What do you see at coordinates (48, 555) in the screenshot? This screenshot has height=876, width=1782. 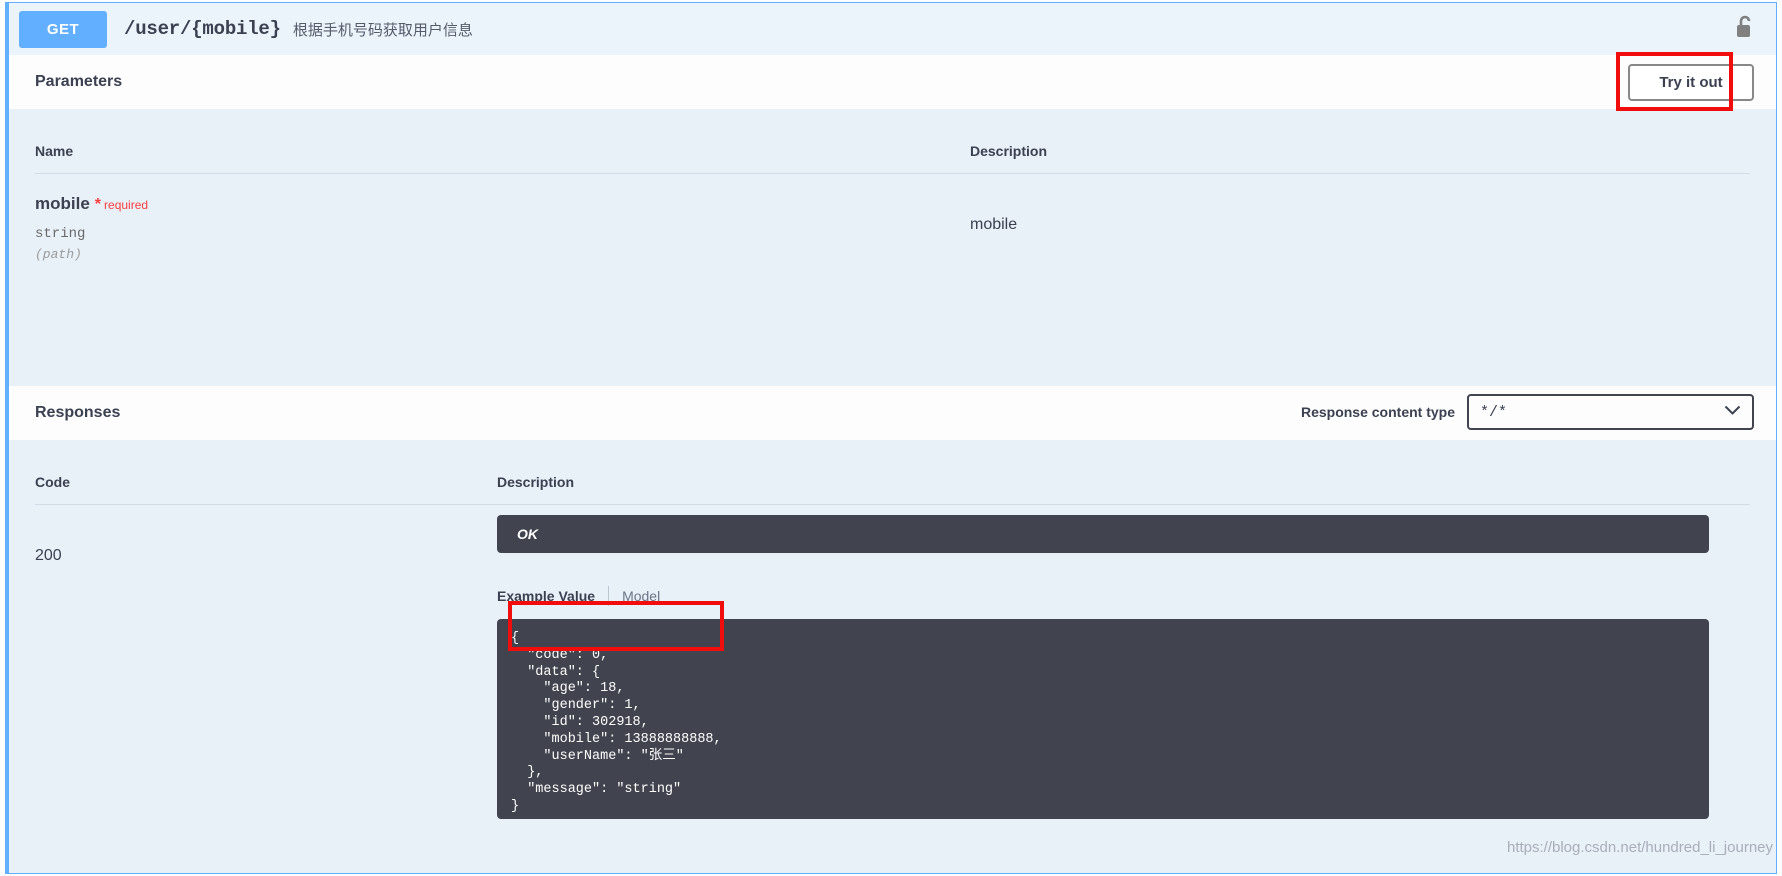 I see `response-code: 200` at bounding box center [48, 555].